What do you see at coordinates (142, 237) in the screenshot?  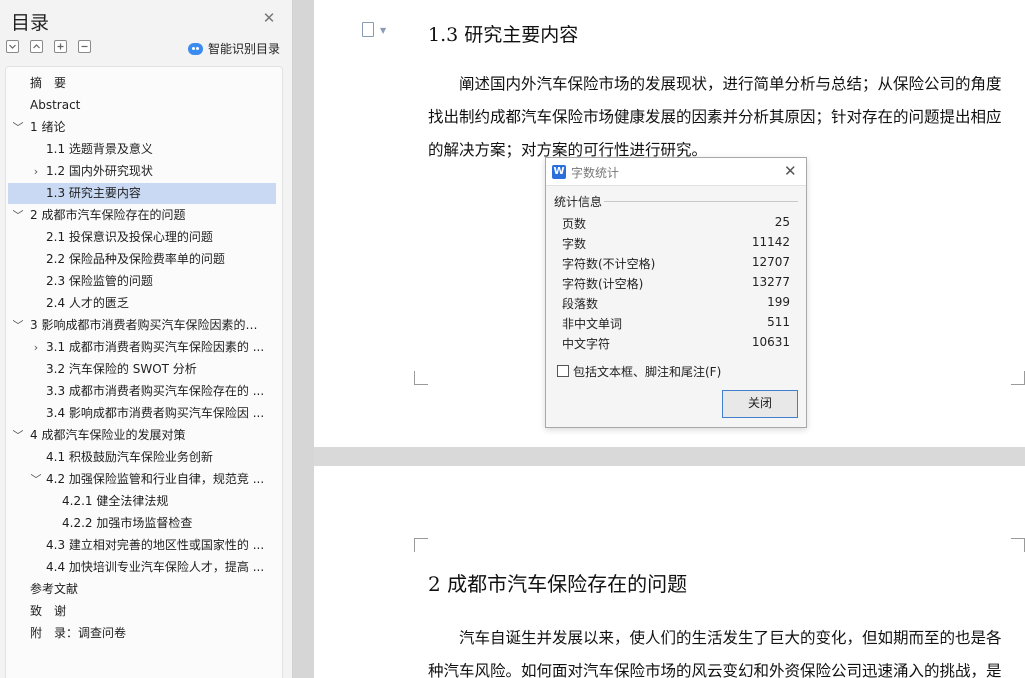 I see `toc-item: 2.1 投保意识及投保心理的问题` at bounding box center [142, 237].